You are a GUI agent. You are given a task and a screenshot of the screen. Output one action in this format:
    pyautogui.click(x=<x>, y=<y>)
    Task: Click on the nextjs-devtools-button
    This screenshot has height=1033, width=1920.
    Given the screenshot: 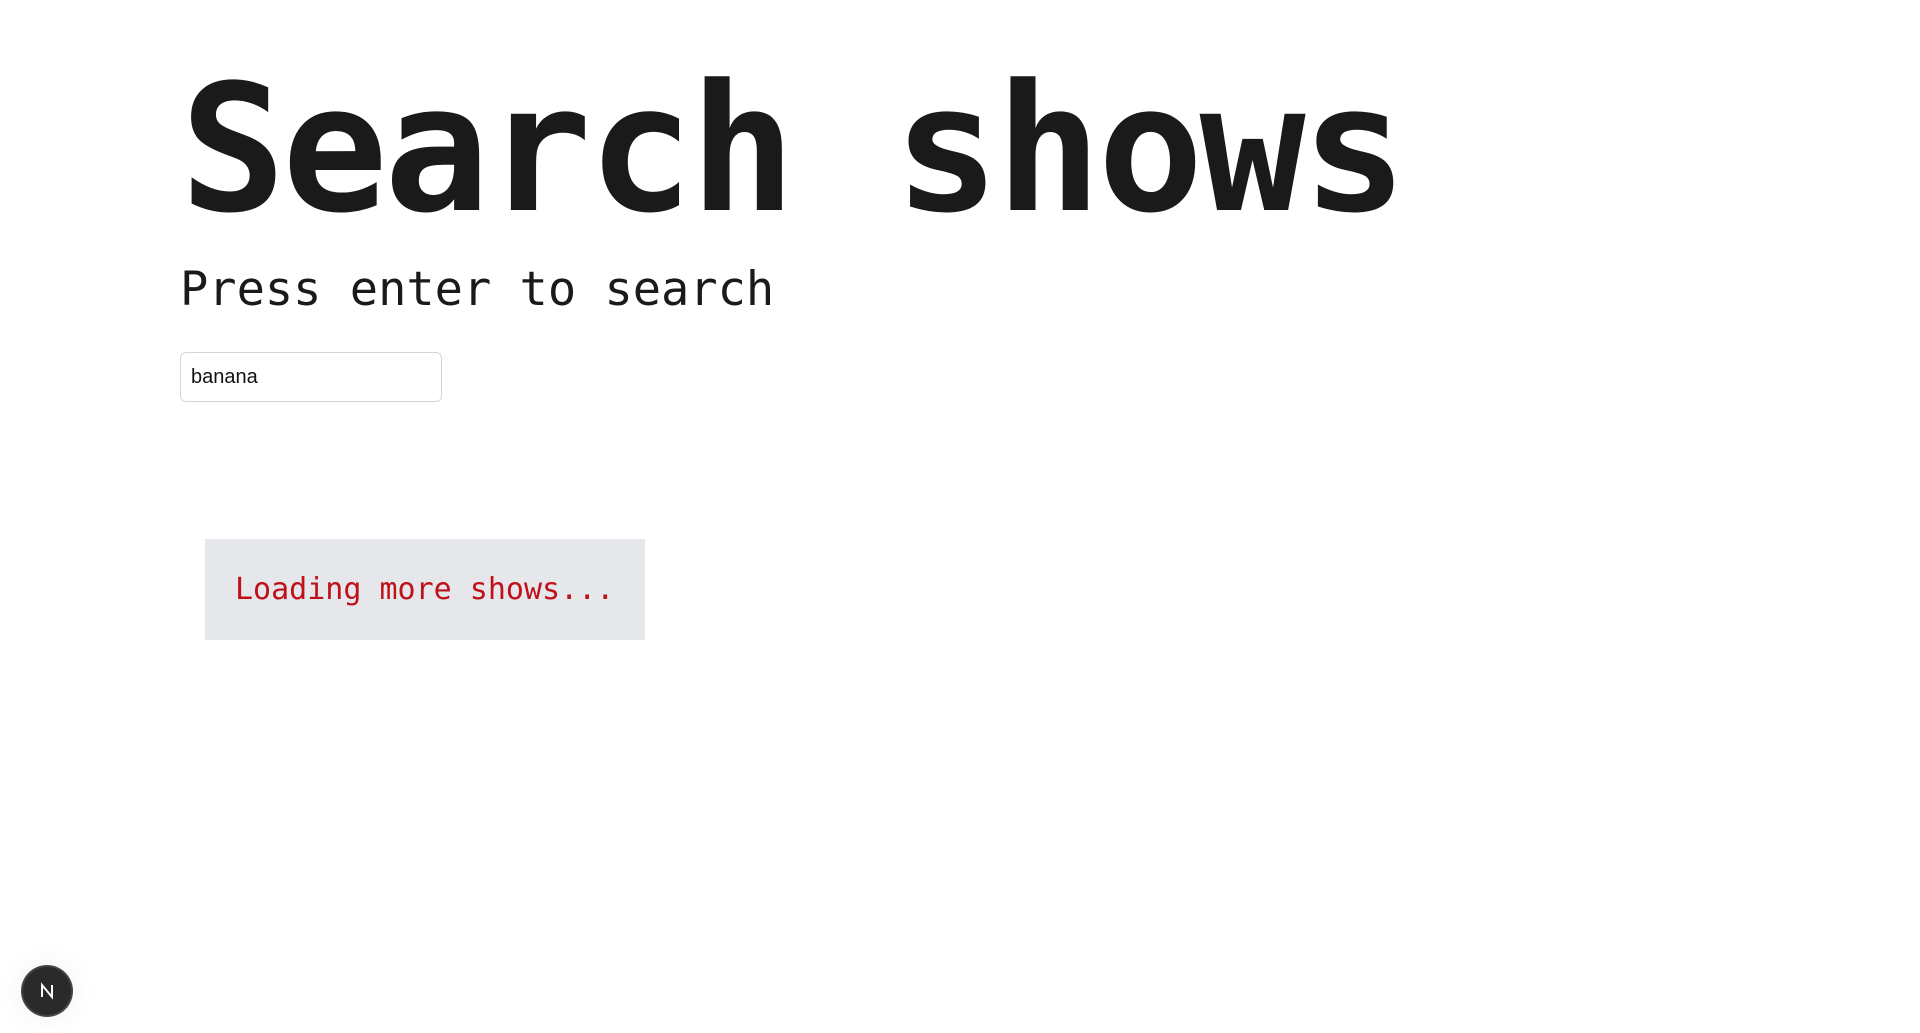 What is the action you would take?
    pyautogui.click(x=47, y=991)
    